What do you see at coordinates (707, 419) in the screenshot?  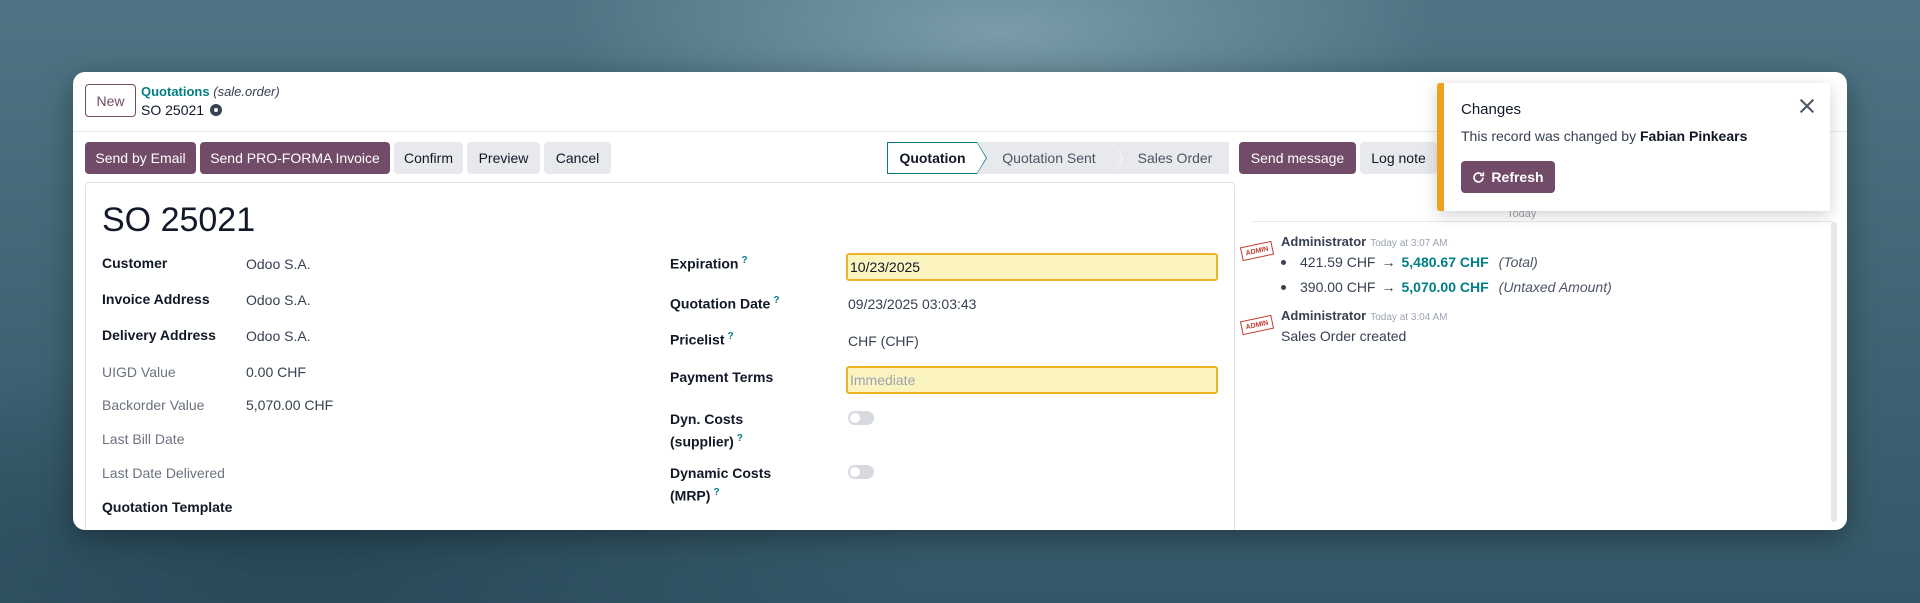 I see `dyn-costs-label-line1: Dyn. Costs` at bounding box center [707, 419].